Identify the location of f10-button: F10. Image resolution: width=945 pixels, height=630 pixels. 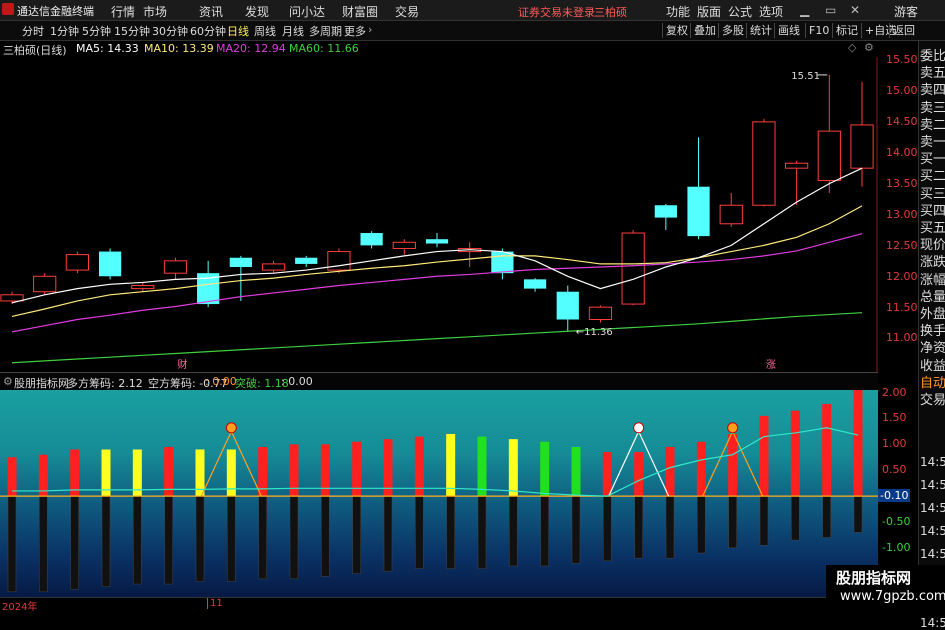
(818, 30).